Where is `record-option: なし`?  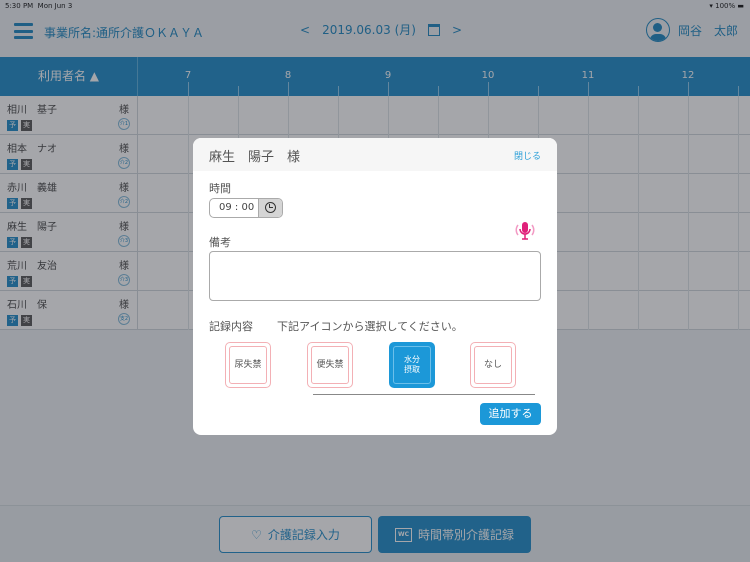
record-option: なし is located at coordinates (493, 365).